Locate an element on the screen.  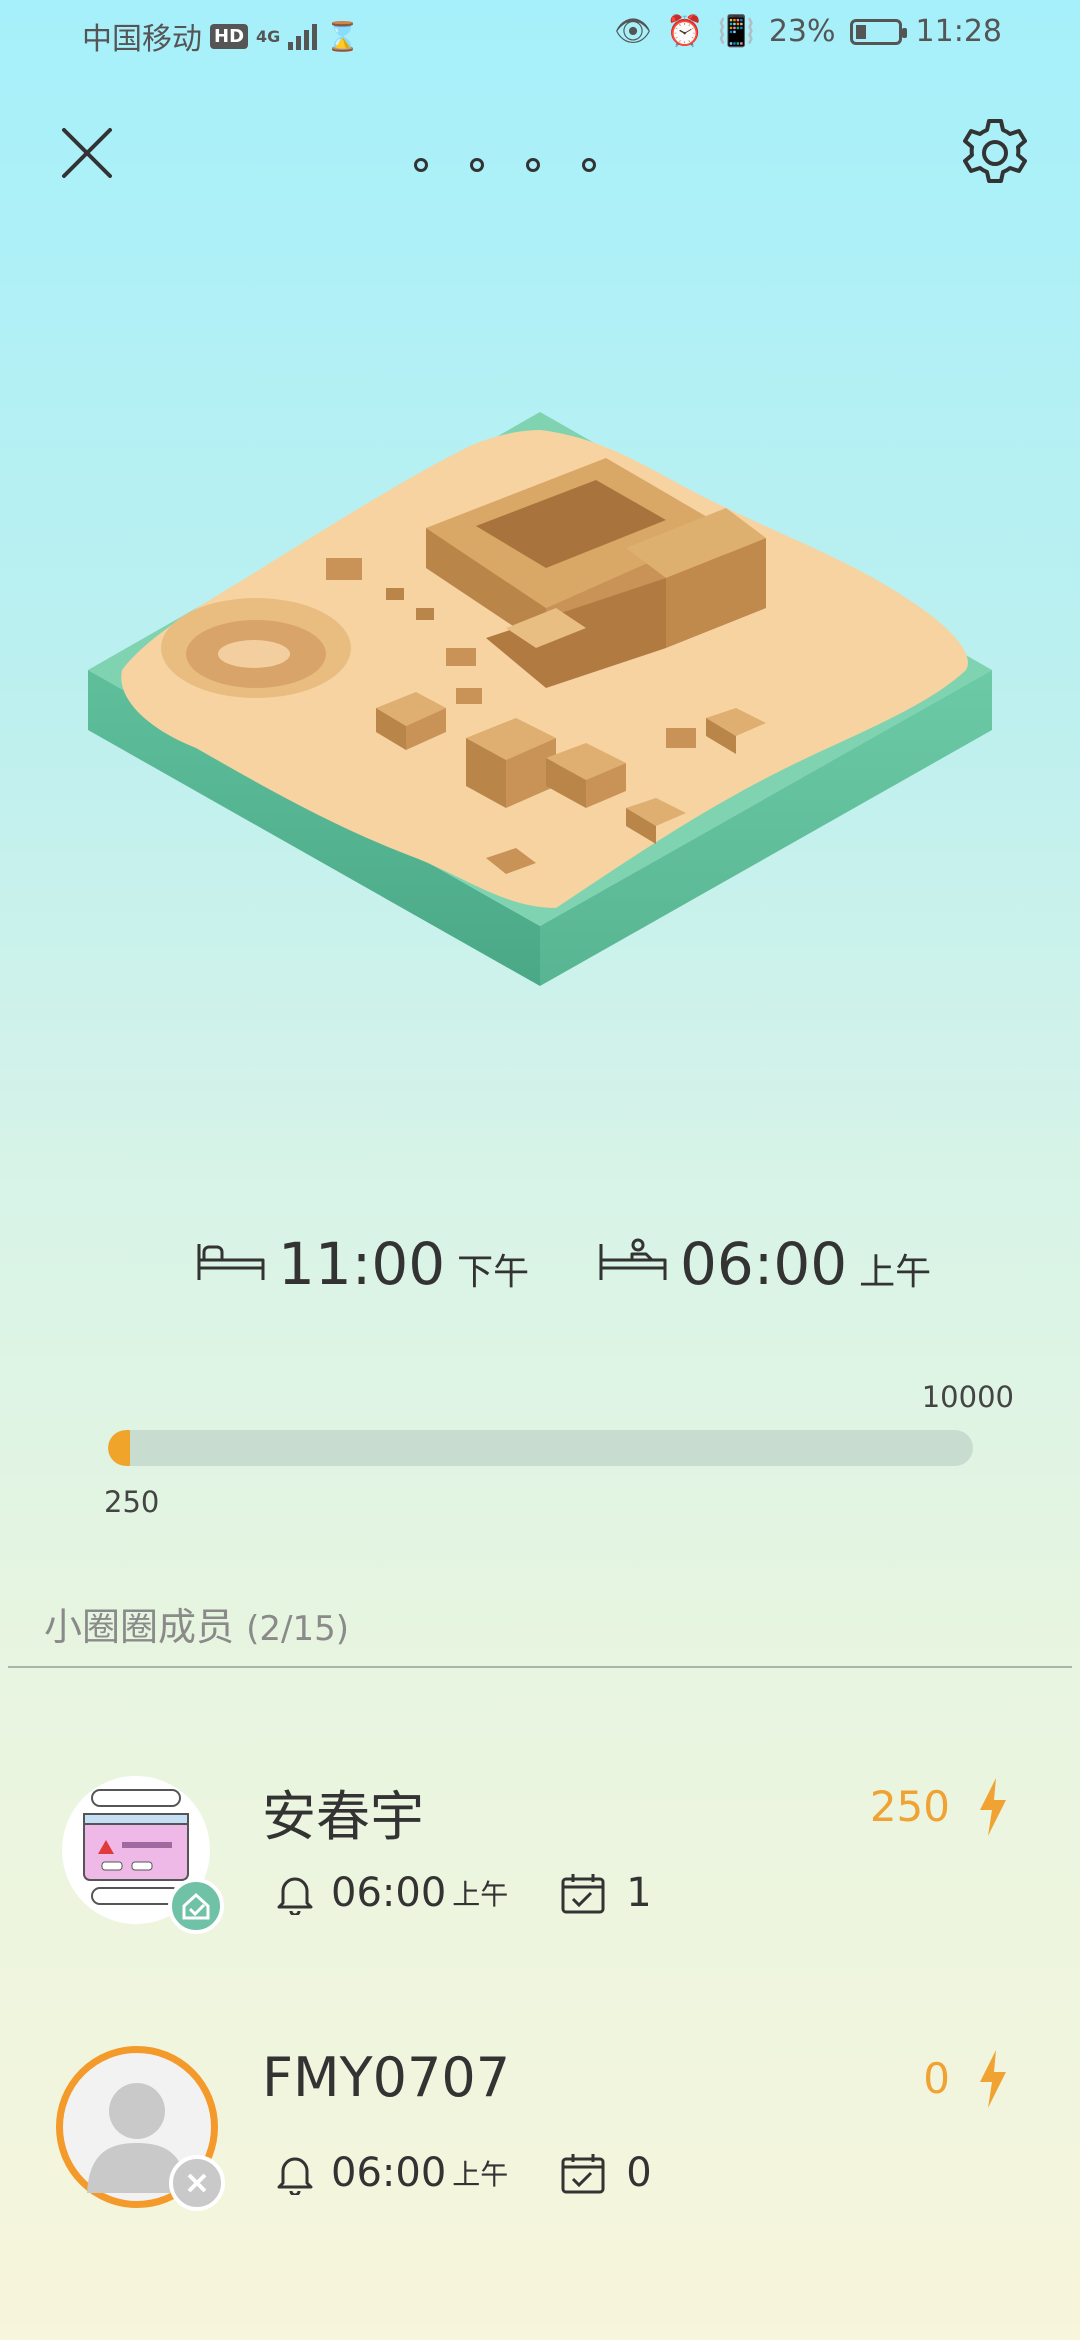
member-row: 安春宇 250 06:00 上午 1 is located at coordinates (540, 1870).